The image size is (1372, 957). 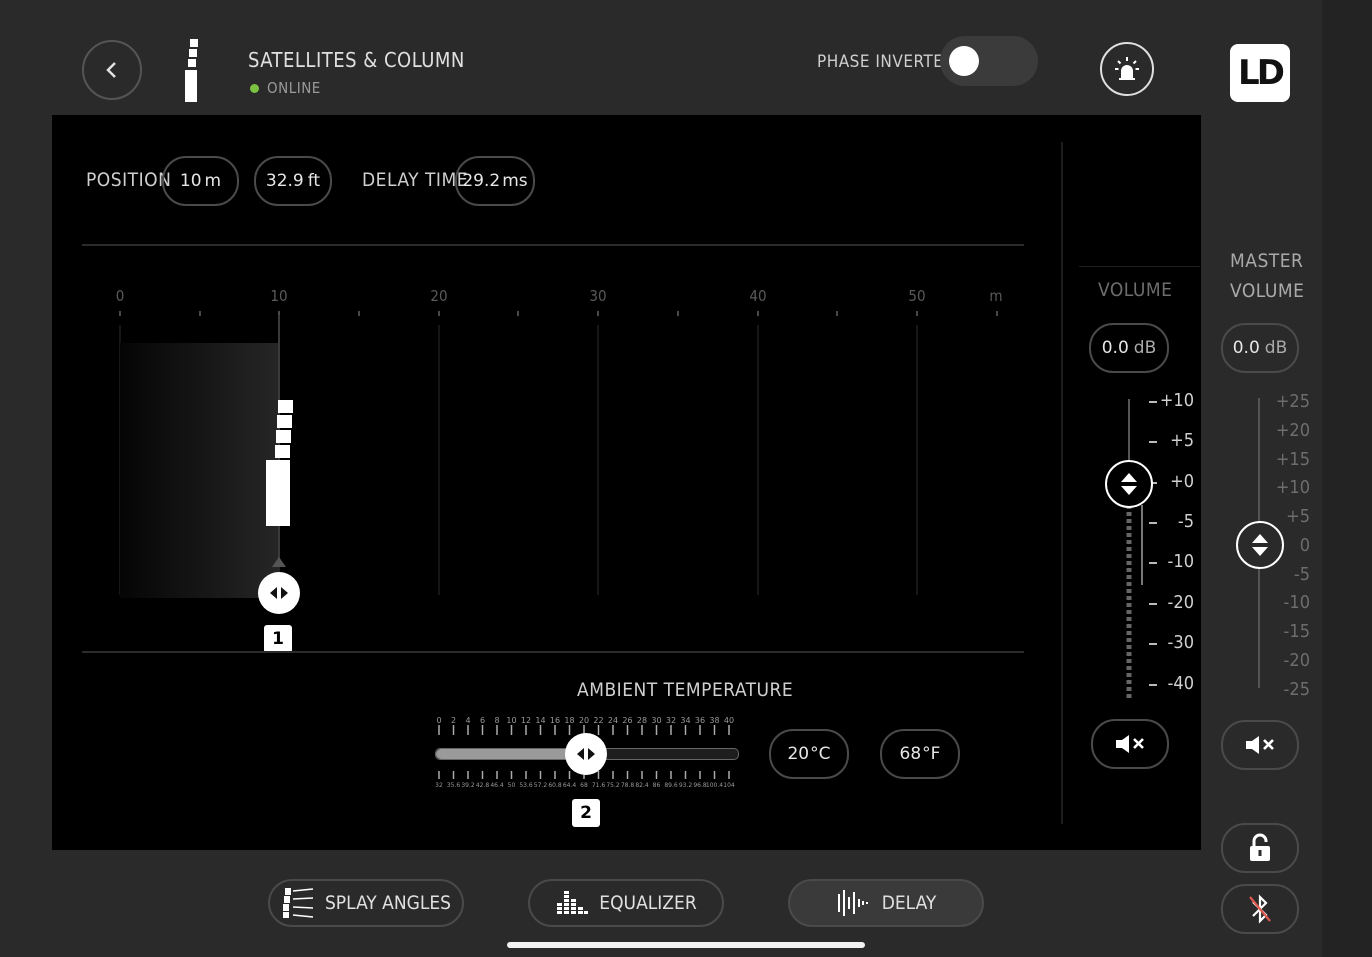 I want to click on volume-scale-plus5: +5, so click(x=1182, y=440).